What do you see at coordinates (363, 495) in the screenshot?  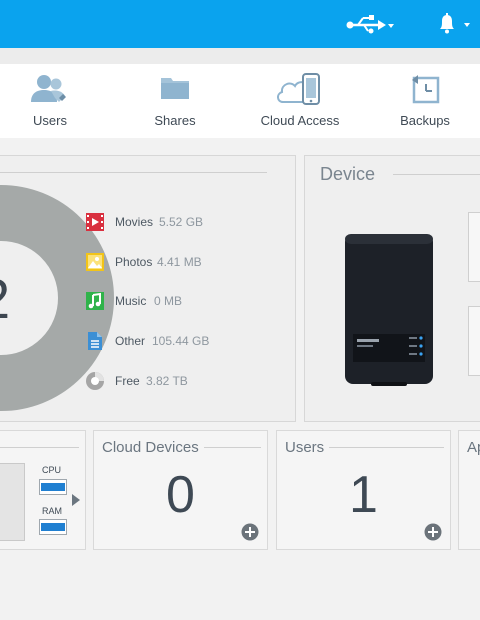 I see `users-count: 1` at bounding box center [363, 495].